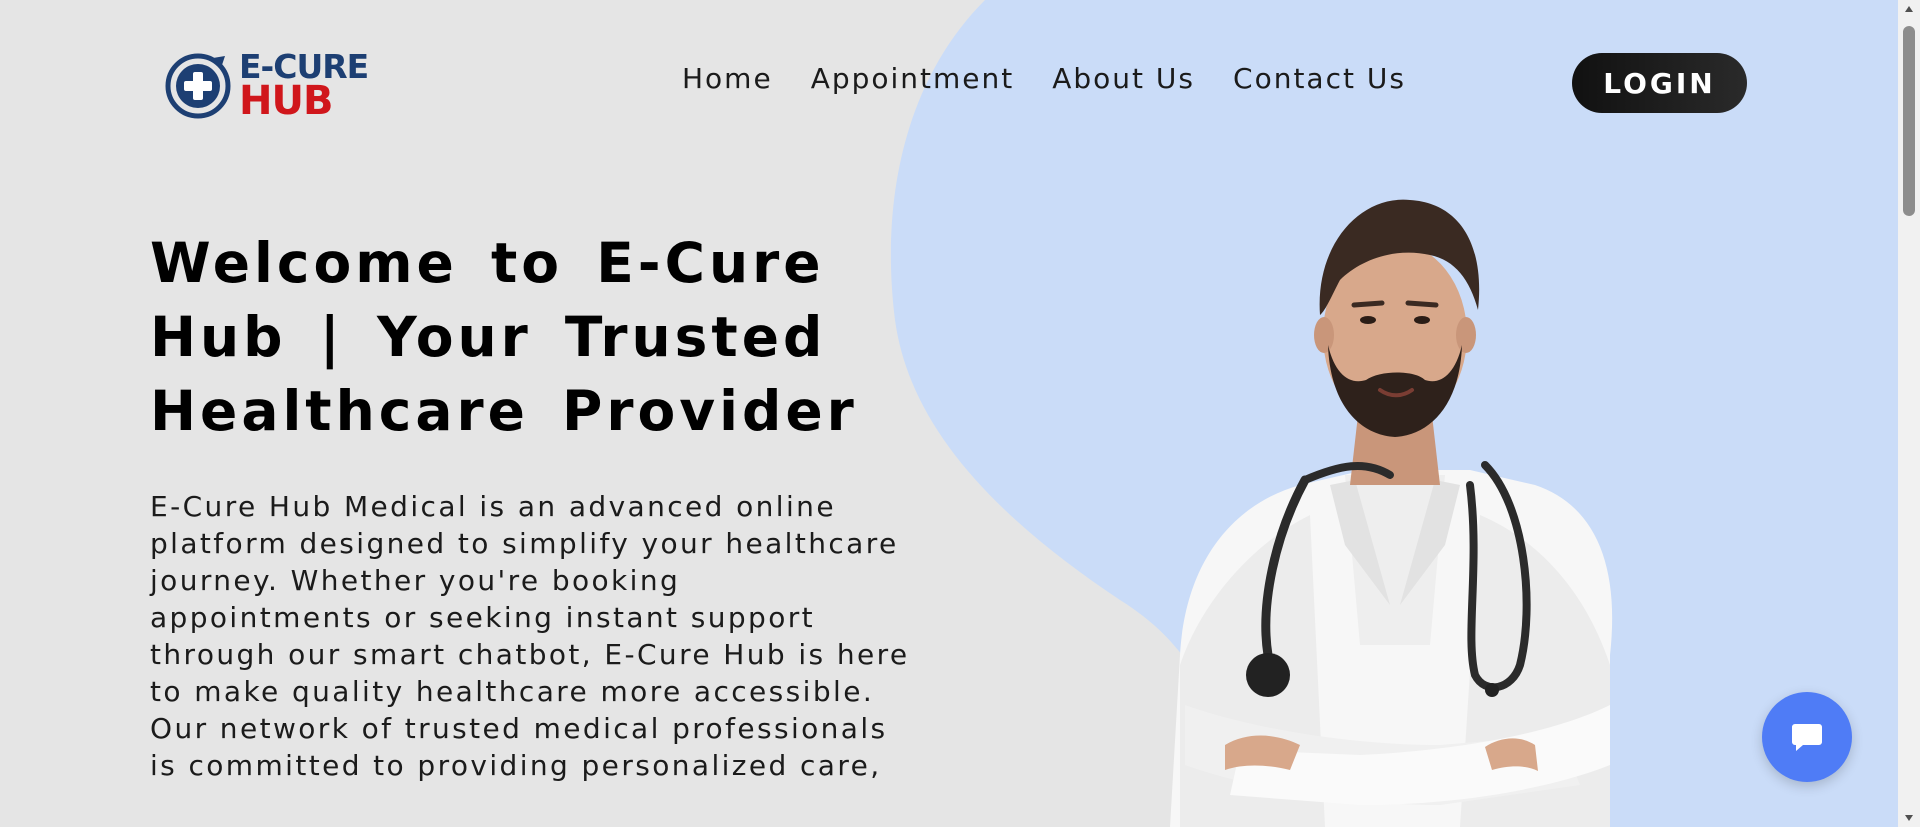 The image size is (1920, 827). I want to click on vertical-scrollbar, so click(1909, 413).